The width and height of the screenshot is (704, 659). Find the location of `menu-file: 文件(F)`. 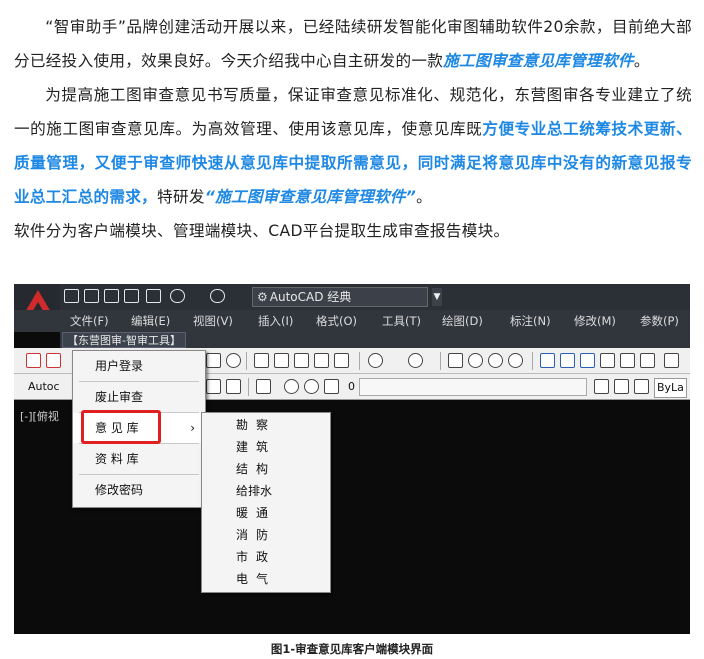

menu-file: 文件(F) is located at coordinates (89, 321).